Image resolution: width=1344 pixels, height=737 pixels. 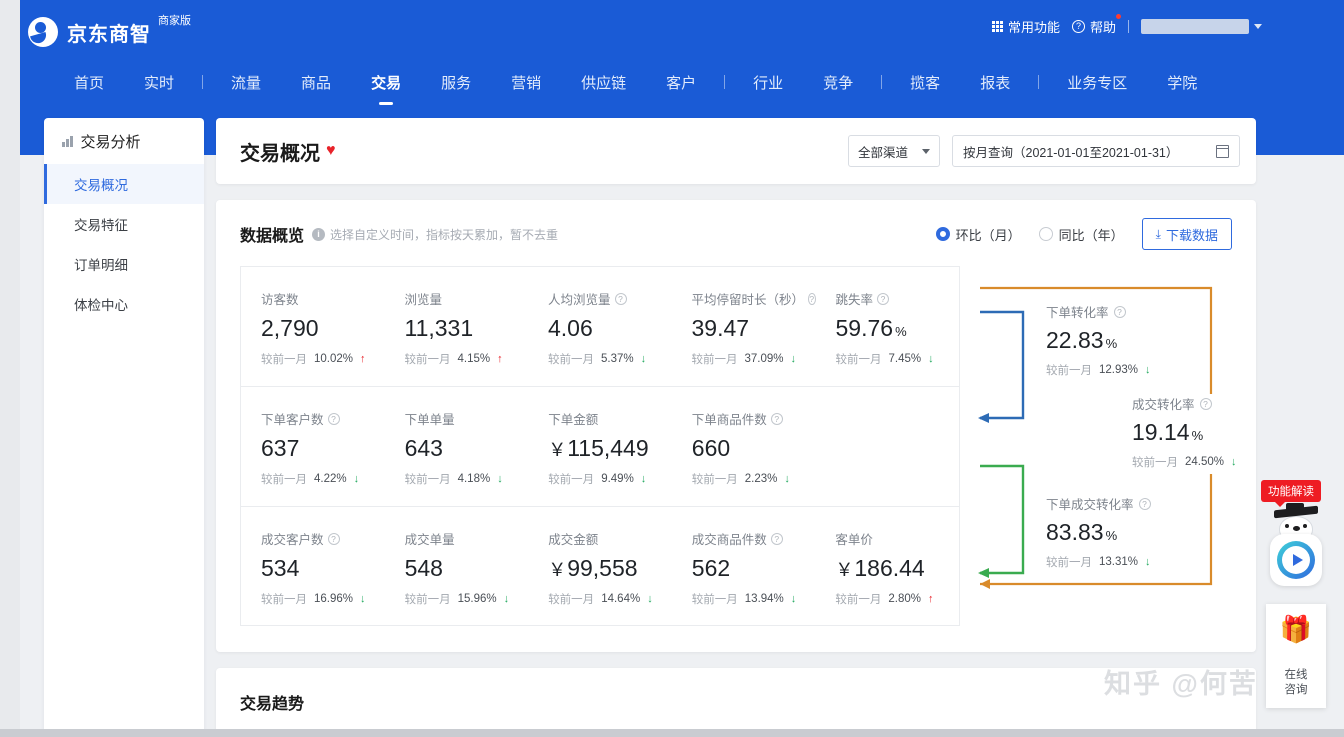 What do you see at coordinates (1201, 26) in the screenshot?
I see `user-account-menu` at bounding box center [1201, 26].